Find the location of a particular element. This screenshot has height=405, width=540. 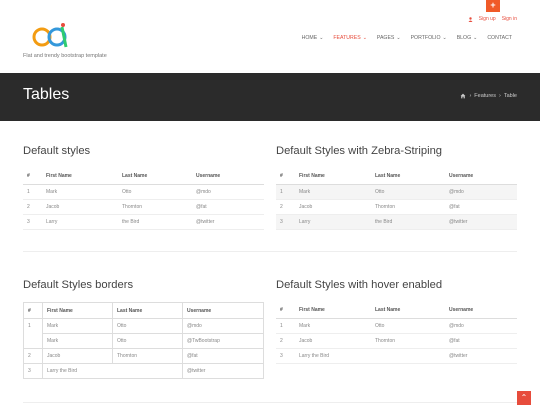

section-divider is located at coordinates (270, 251).